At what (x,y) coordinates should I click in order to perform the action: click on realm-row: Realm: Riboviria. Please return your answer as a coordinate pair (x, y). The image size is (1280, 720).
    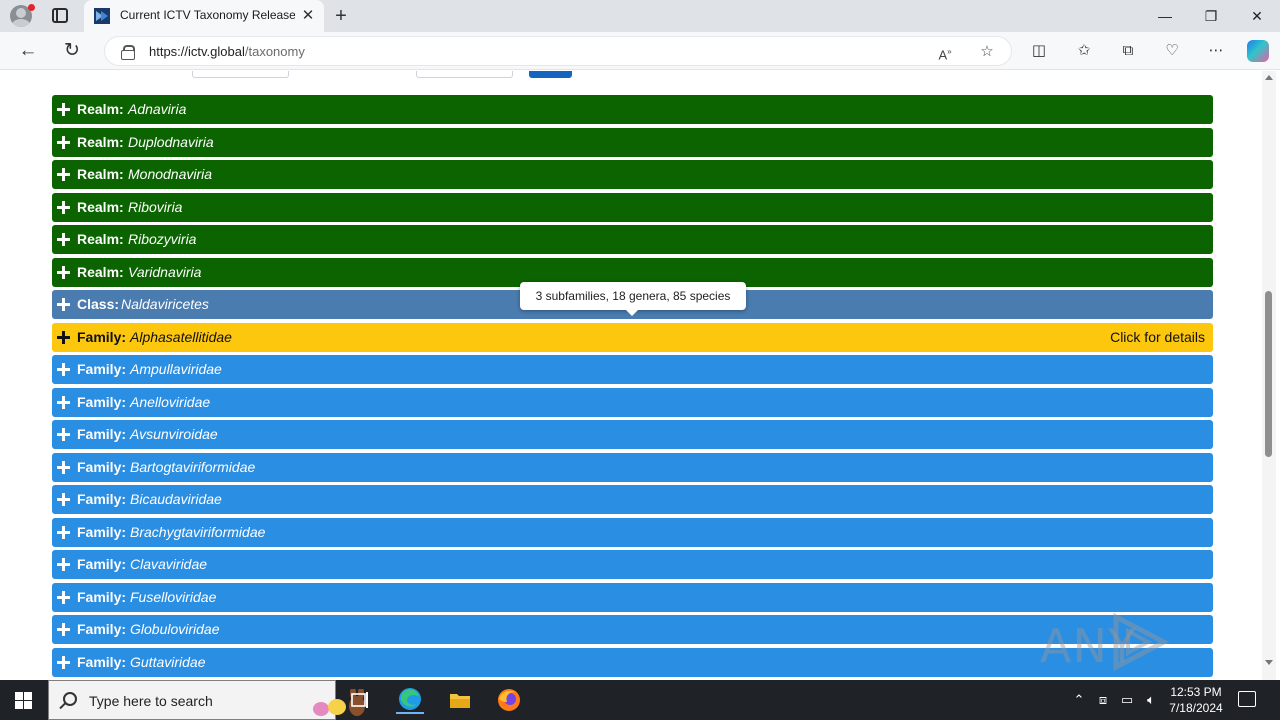
    Looking at the image, I should click on (632, 207).